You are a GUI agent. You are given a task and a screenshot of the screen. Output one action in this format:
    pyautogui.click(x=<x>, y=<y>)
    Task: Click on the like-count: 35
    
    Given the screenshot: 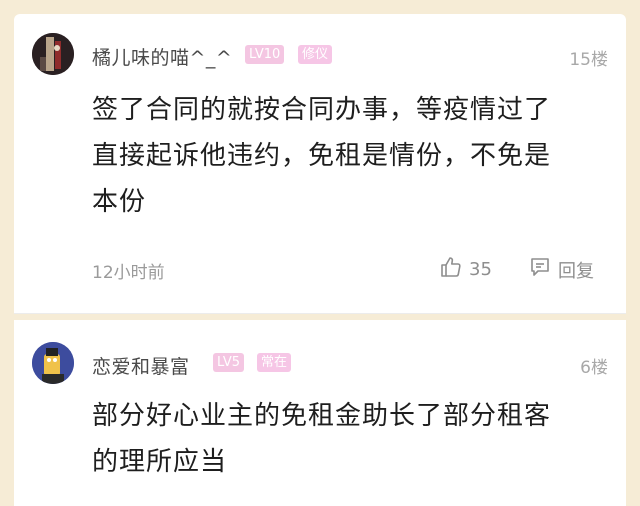 What is the action you would take?
    pyautogui.click(x=480, y=269)
    